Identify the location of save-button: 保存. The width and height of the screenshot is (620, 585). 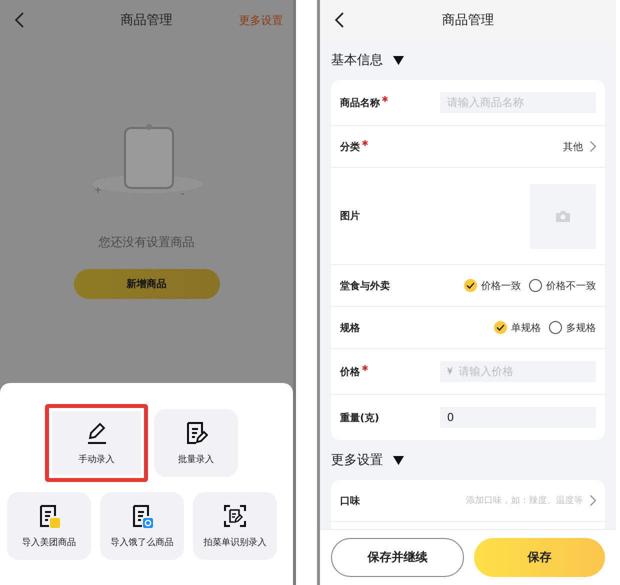
(539, 557).